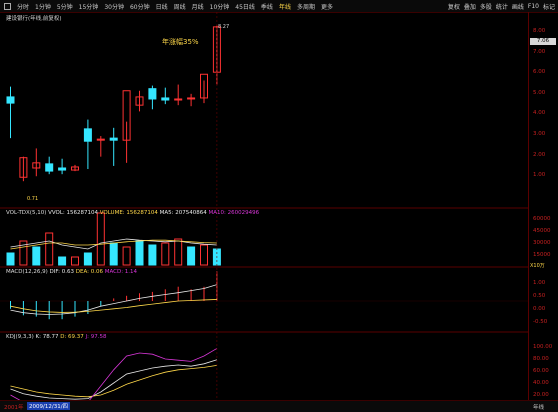 Image resolution: width=558 pixels, height=412 pixels. Describe the element at coordinates (114, 6) in the screenshot. I see `period-tab-4: 30分钟` at that location.